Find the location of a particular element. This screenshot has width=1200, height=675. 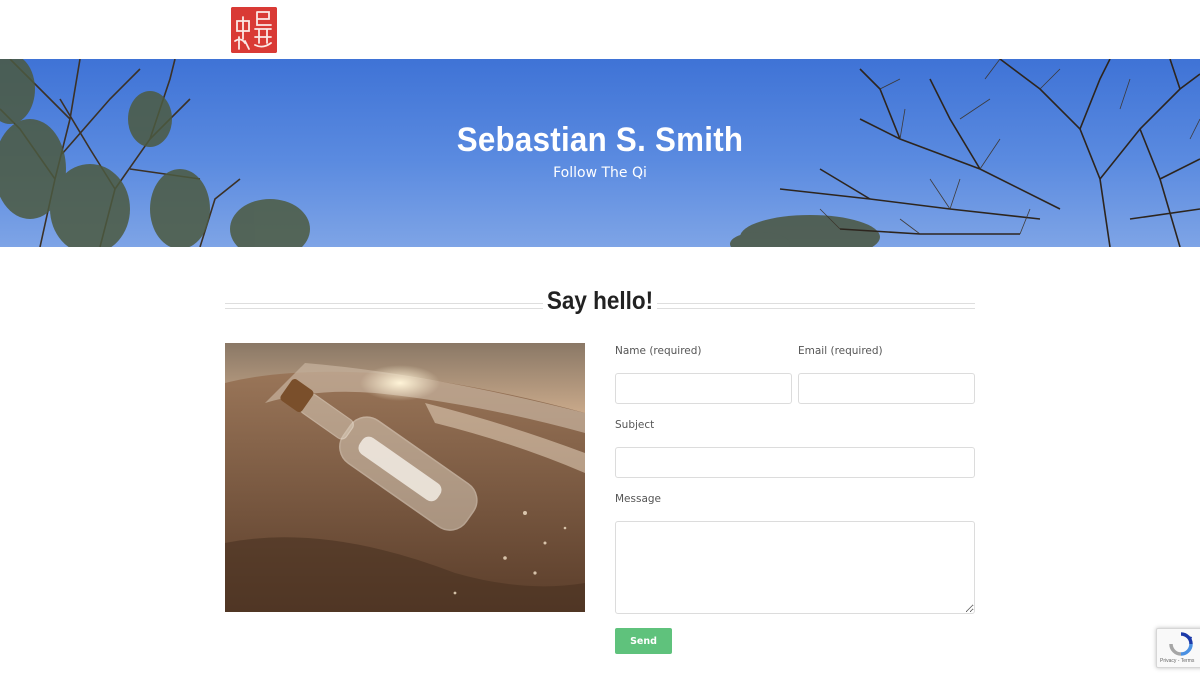

contact-heading: Say hello! is located at coordinates (600, 301).